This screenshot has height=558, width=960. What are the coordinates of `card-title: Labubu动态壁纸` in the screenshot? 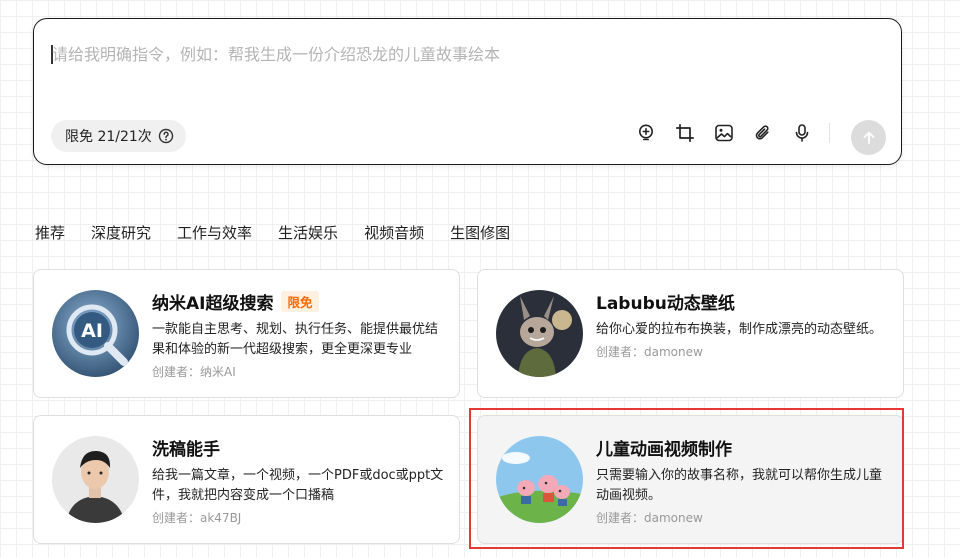 It's located at (665, 303).